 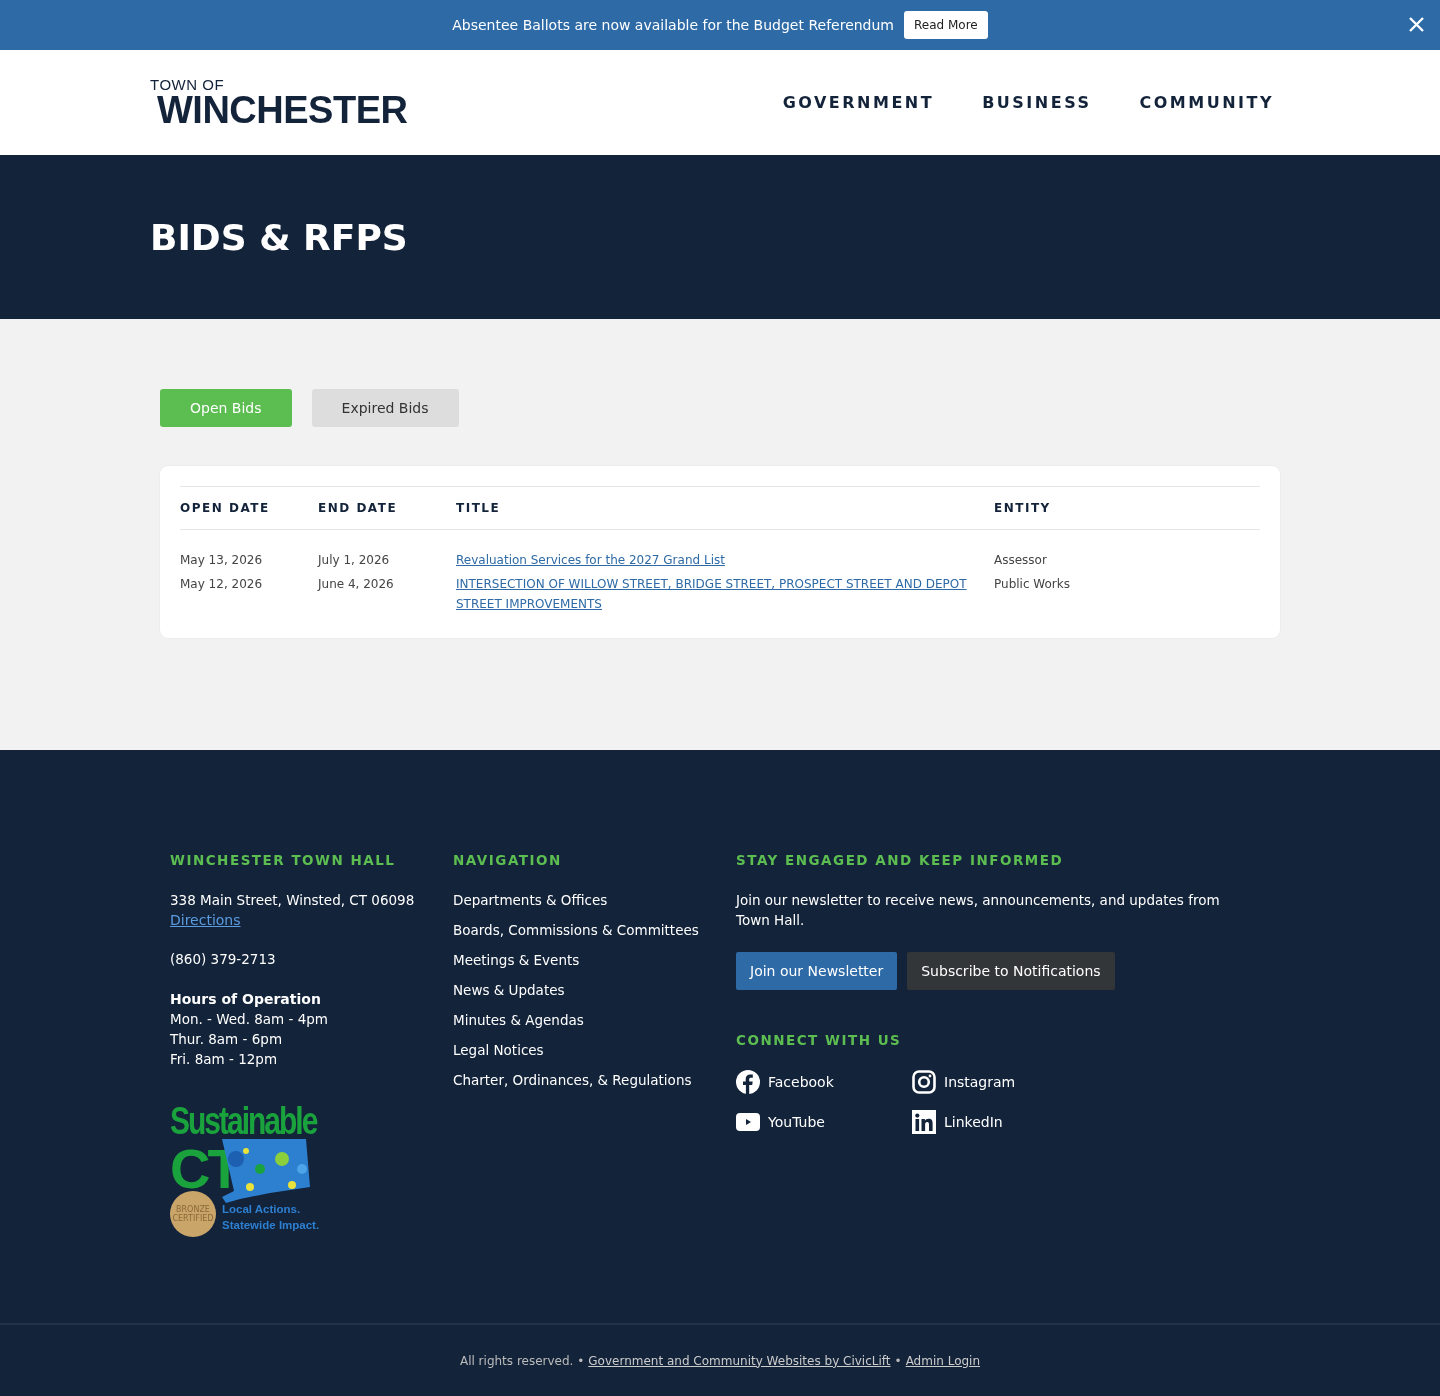 What do you see at coordinates (283, 860) in the screenshot?
I see `footer-heading: WINCHESTER TOWN HALL` at bounding box center [283, 860].